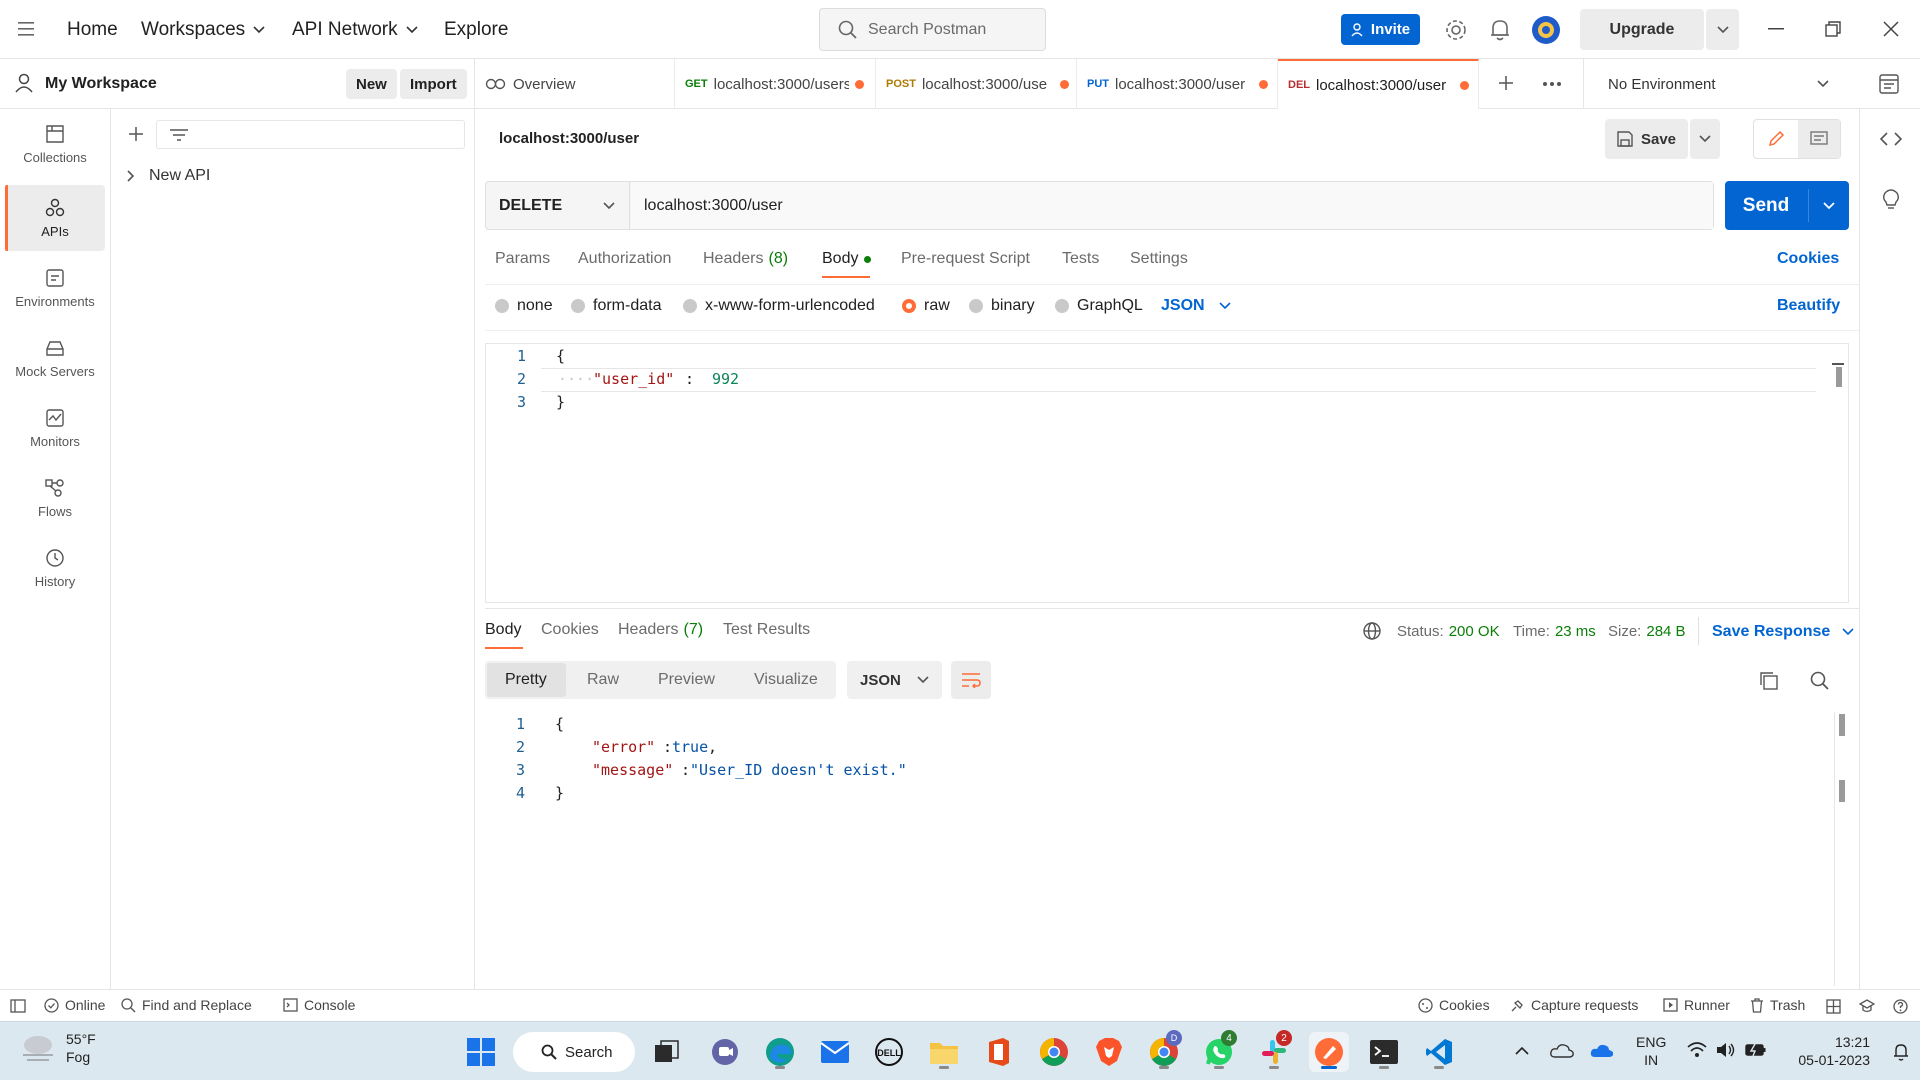 This screenshot has height=1080, width=1920. I want to click on radio-binary: binary, so click(1002, 306).